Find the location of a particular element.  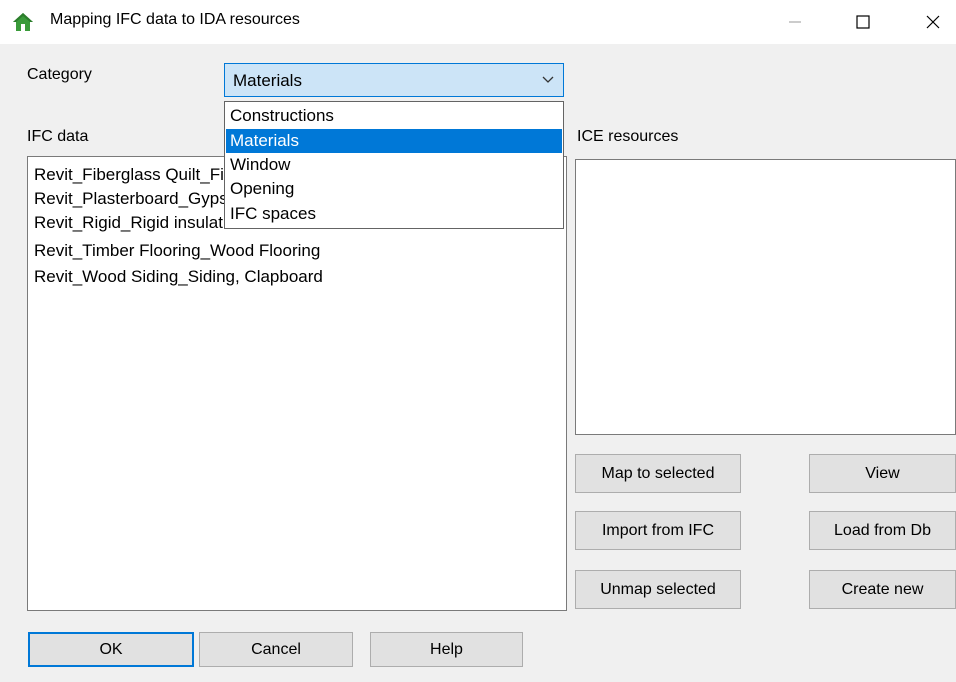

list-item: Revit_Timber Flooring_Wood Flooring is located at coordinates (177, 251).